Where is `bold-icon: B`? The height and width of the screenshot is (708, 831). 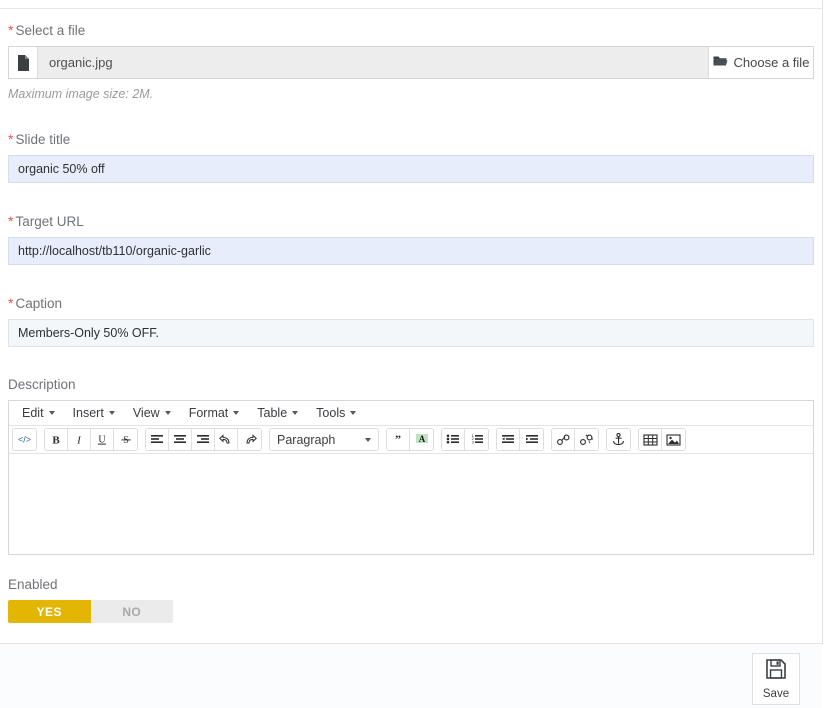
bold-icon: B is located at coordinates (56, 439).